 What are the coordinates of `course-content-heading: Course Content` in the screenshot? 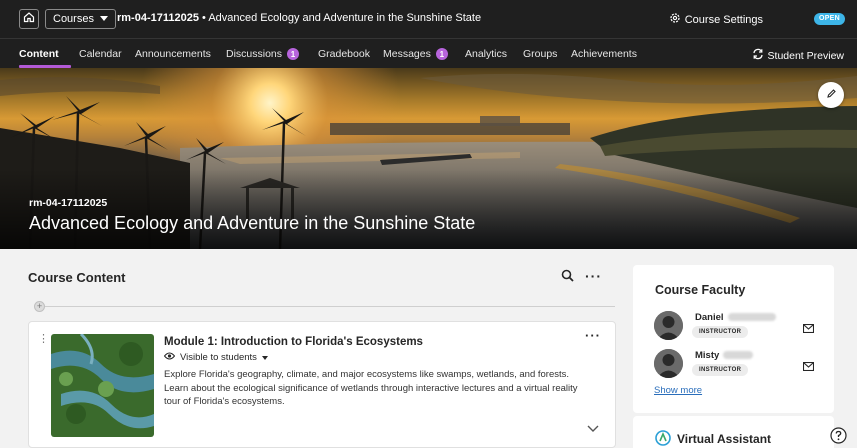 It's located at (77, 277).